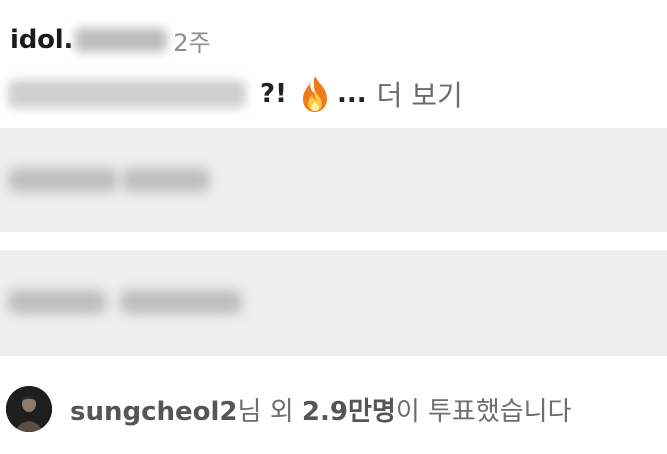 The width and height of the screenshot is (667, 454). I want to click on caption: ?! ... 더 보기, so click(235, 94).